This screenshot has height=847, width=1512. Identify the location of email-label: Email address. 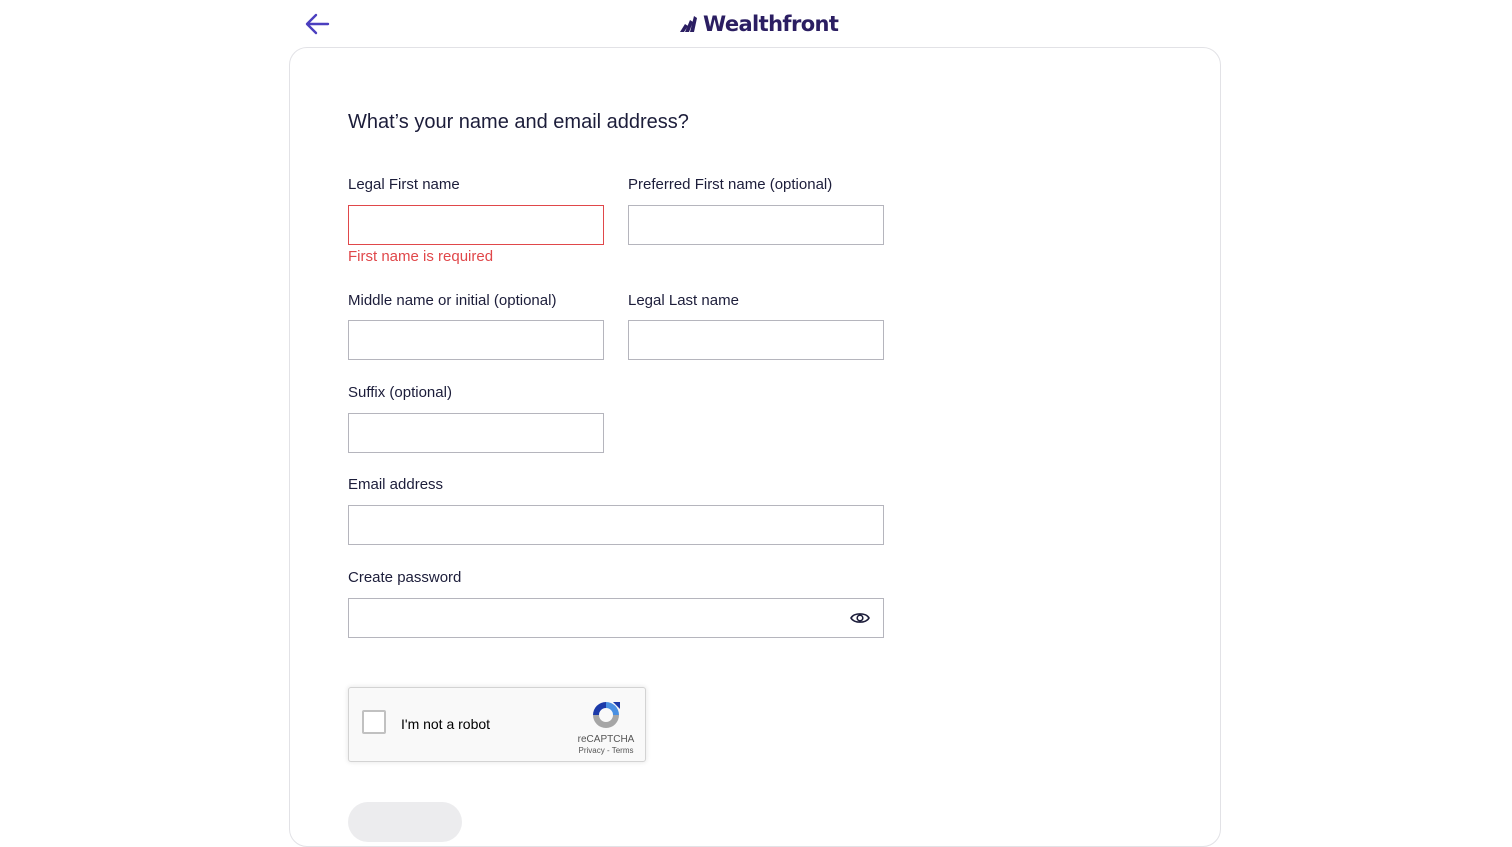
(396, 484).